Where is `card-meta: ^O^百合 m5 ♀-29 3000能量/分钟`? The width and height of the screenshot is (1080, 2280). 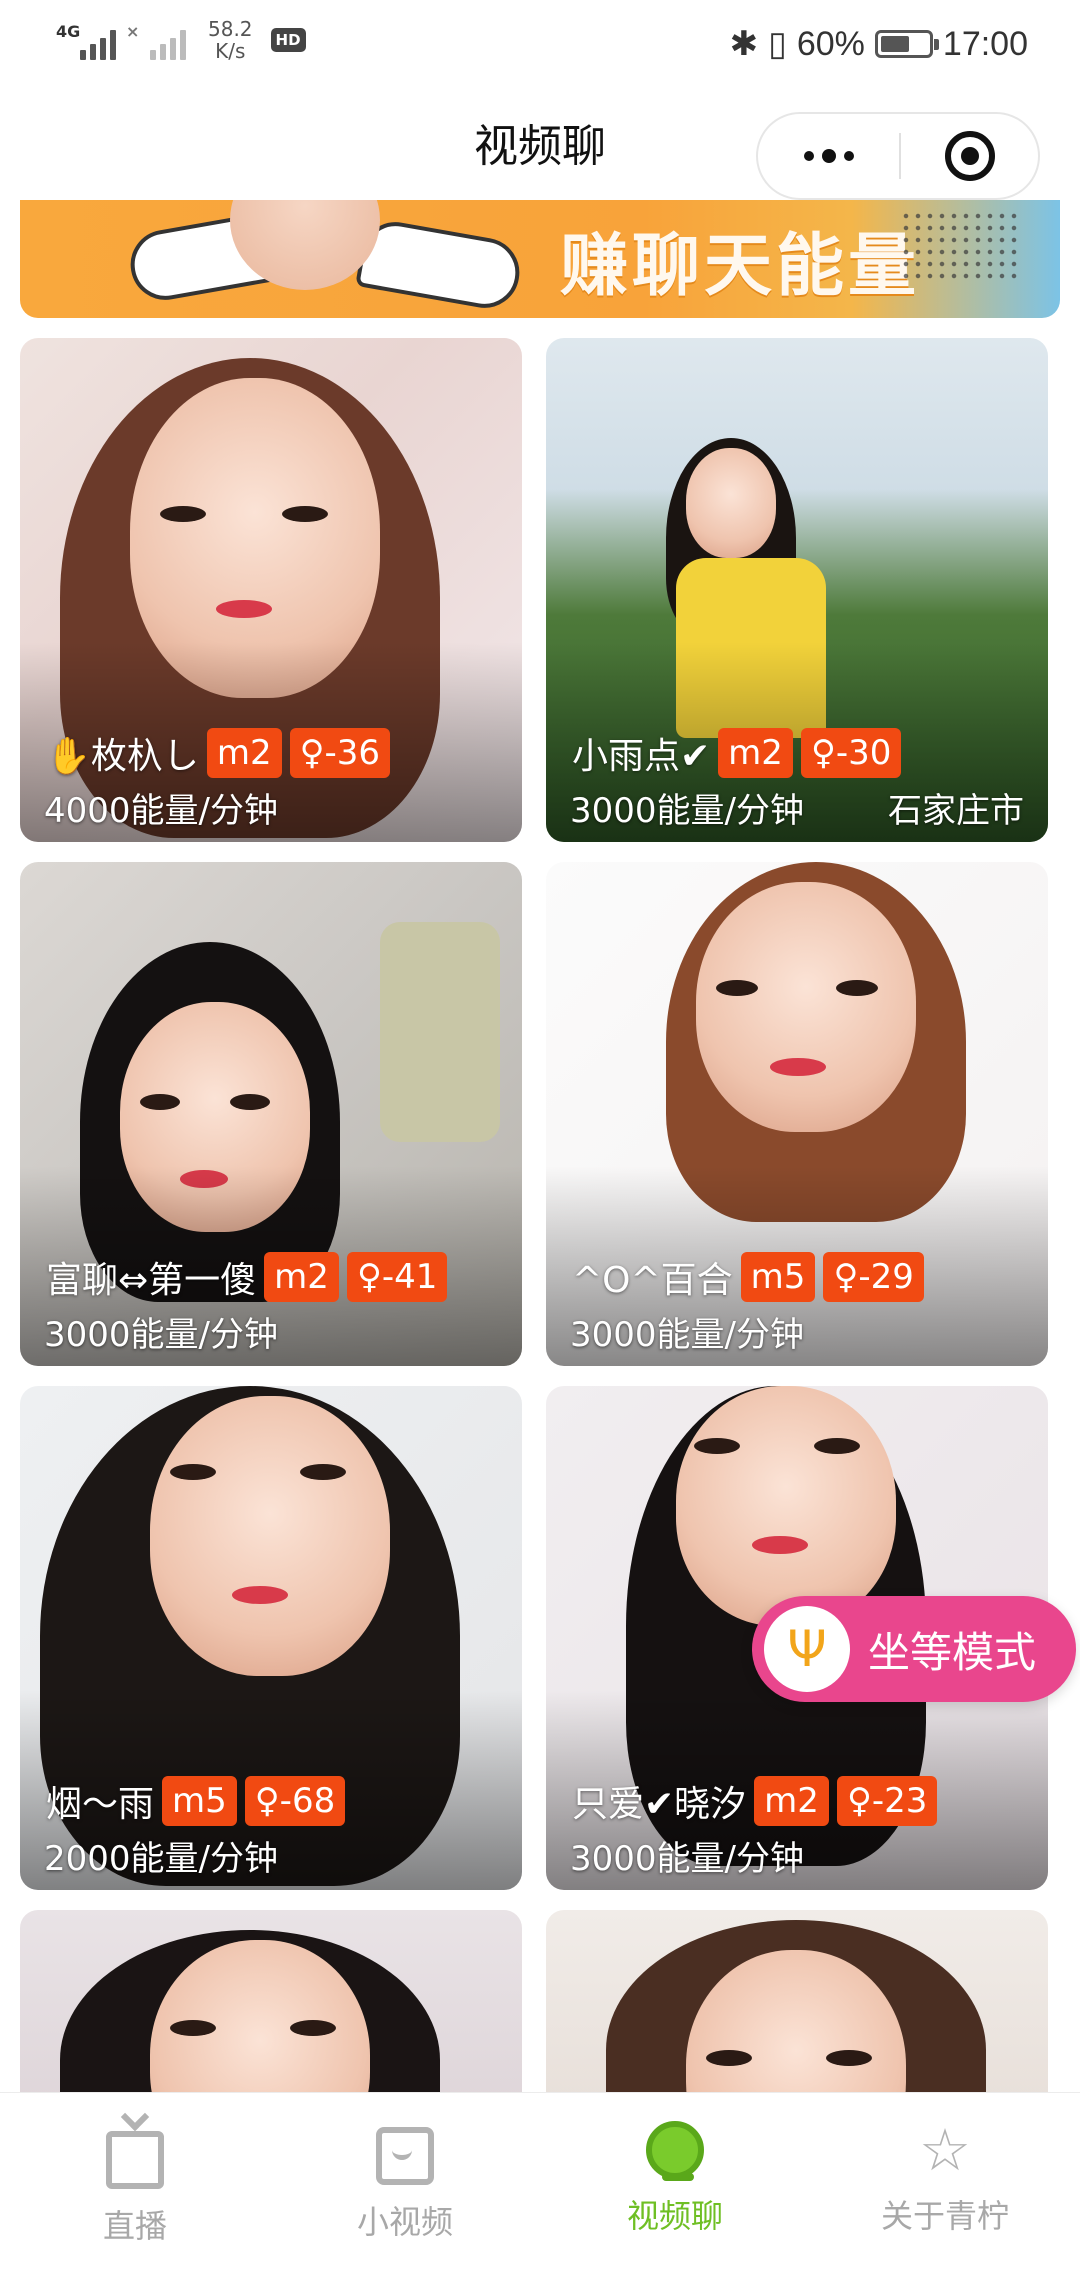 card-meta: ^O^百合 m5 ♀-29 3000能量/分钟 is located at coordinates (797, 1303).